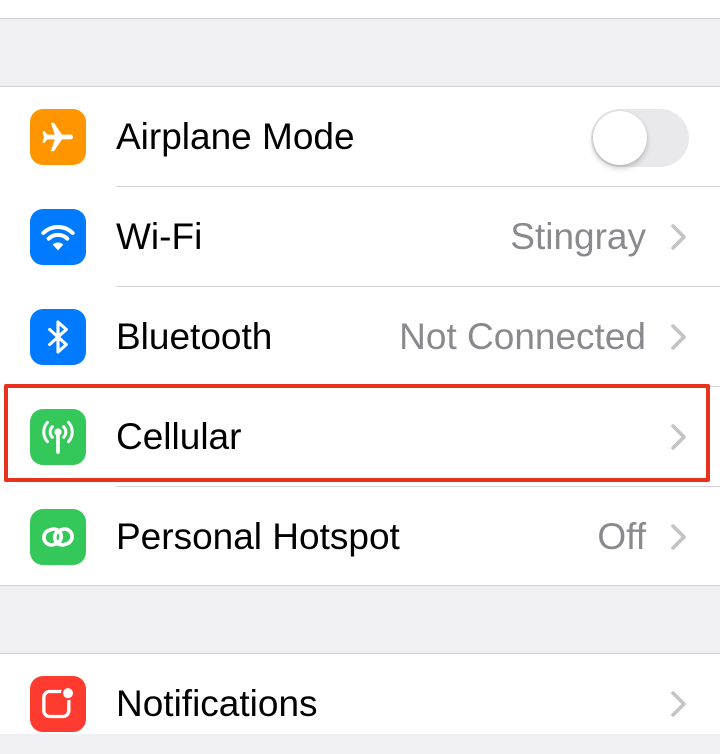  I want to click on personal-hotspot-label: Personal Hotspot, so click(258, 536).